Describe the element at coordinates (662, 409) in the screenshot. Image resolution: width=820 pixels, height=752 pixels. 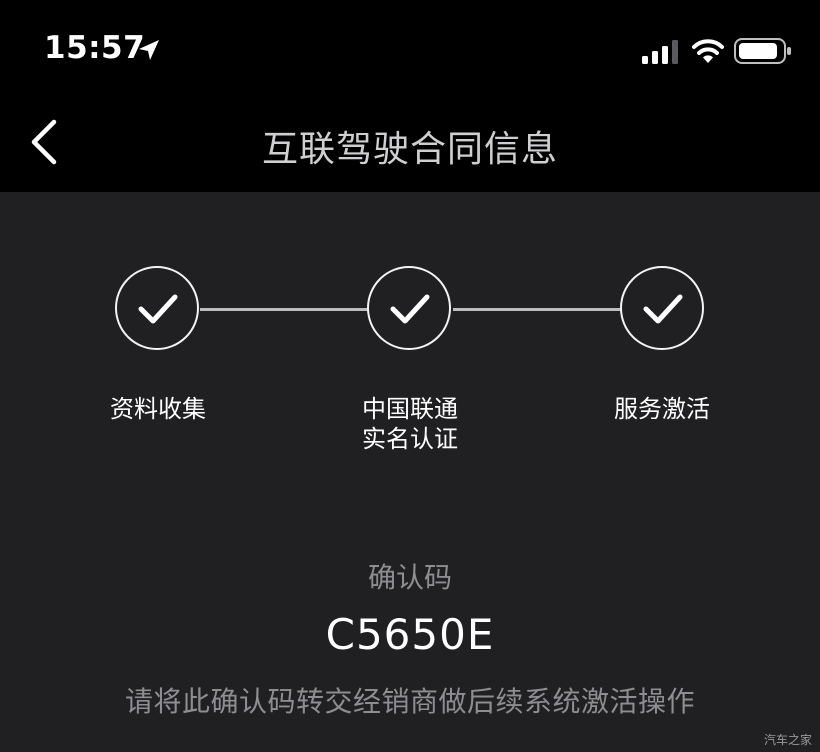
I see `step-3-label: 服务激活` at that location.